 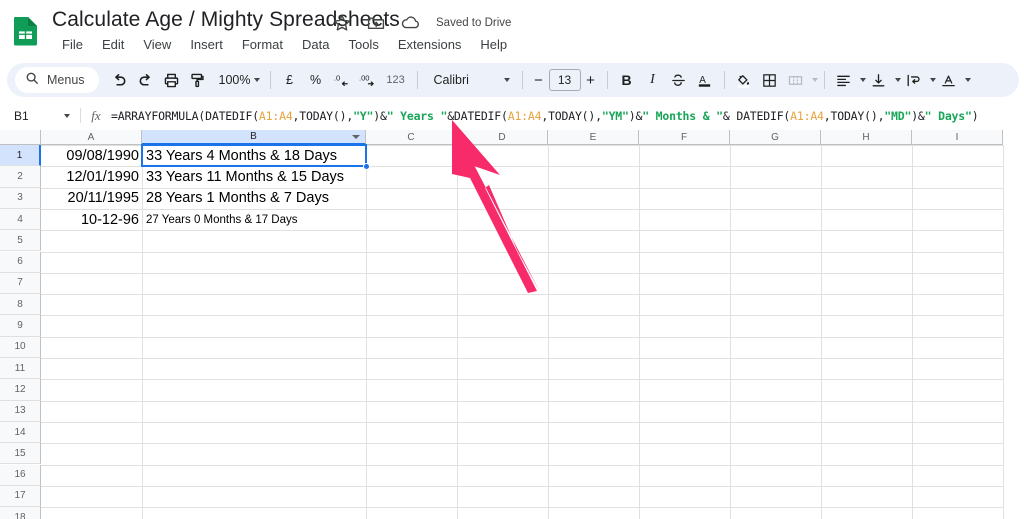 I want to click on sheets-logo-icon, so click(x=26, y=31).